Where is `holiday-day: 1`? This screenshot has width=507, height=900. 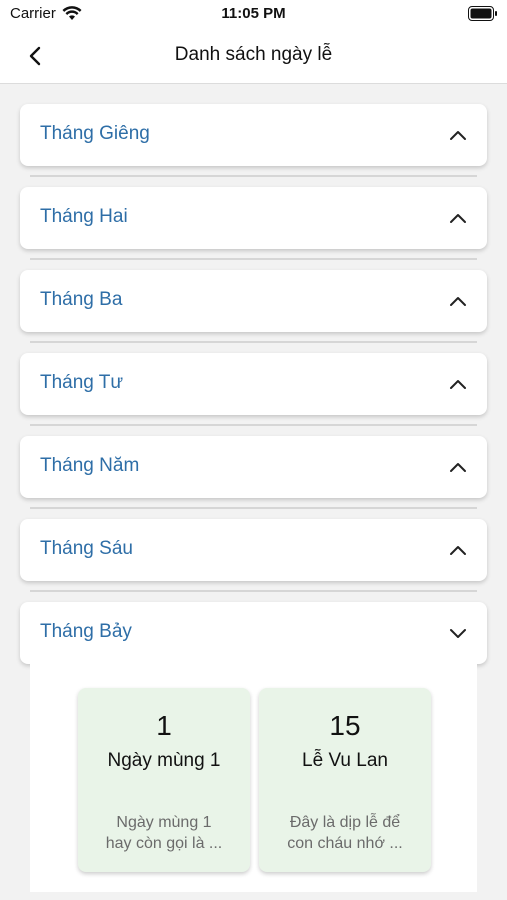 holiday-day: 1 is located at coordinates (164, 725).